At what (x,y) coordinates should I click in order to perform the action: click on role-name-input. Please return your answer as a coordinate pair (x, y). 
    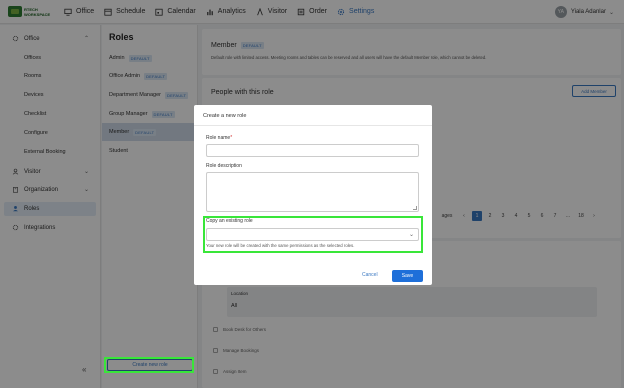
    Looking at the image, I should click on (312, 150).